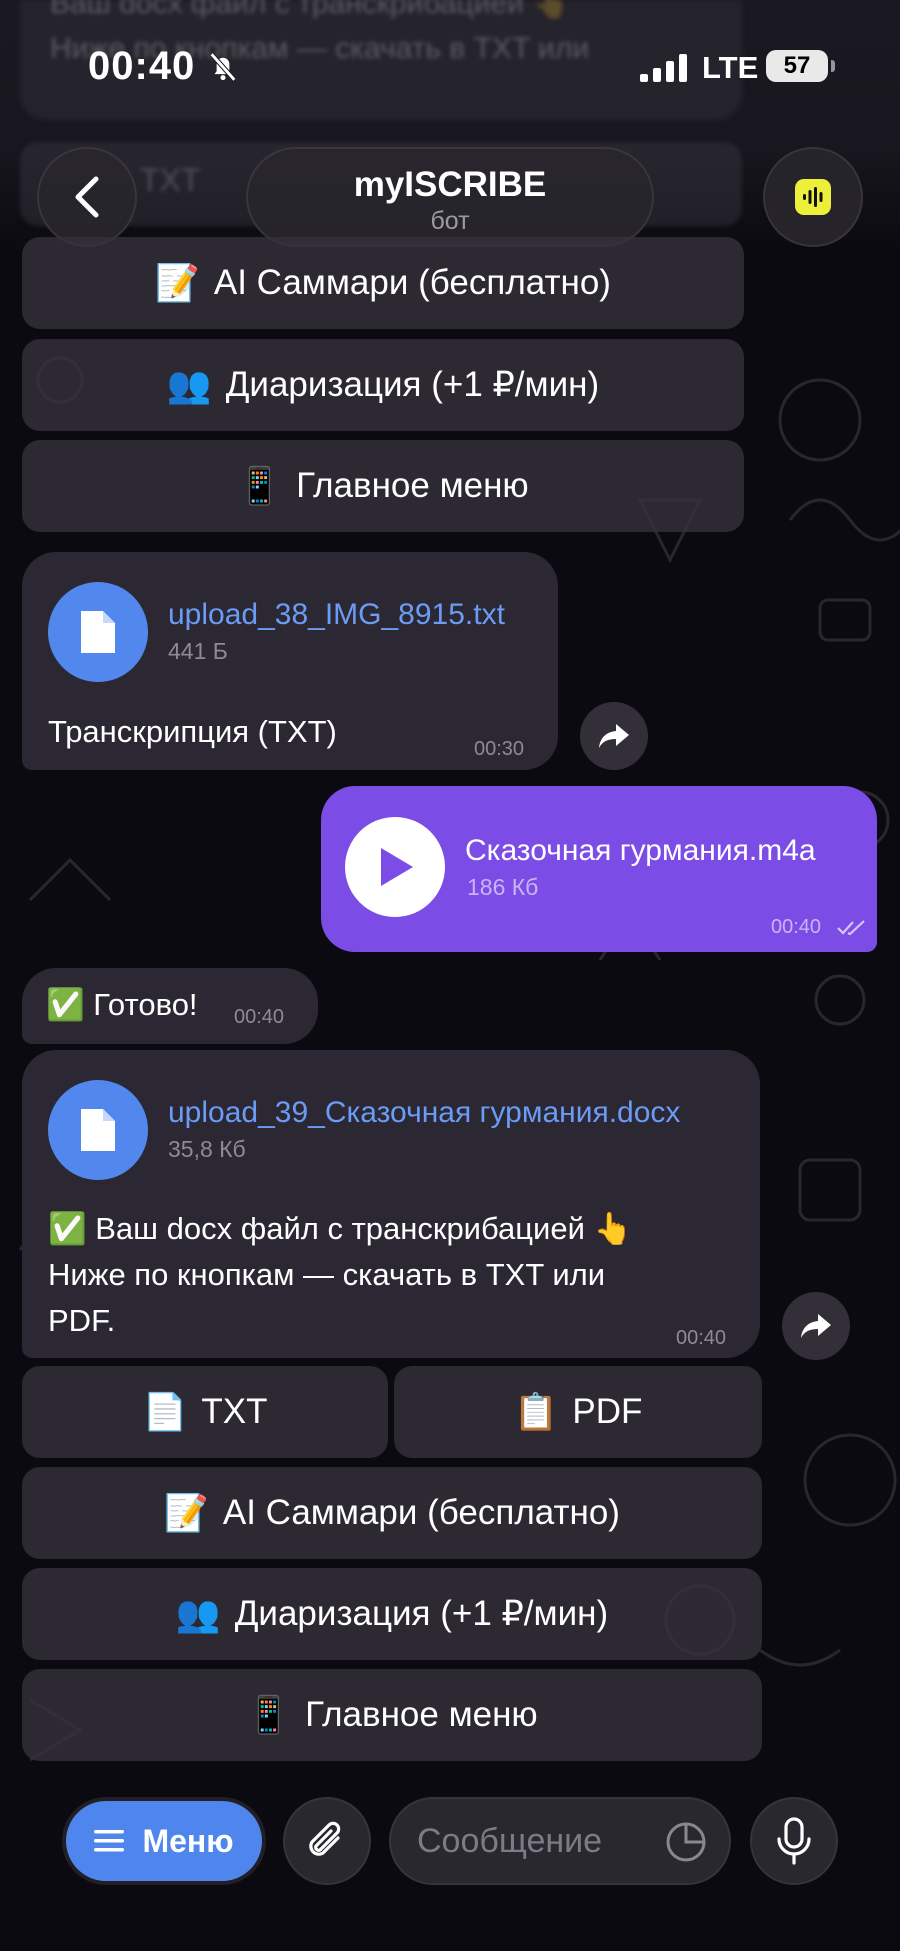 The height and width of the screenshot is (1951, 900). What do you see at coordinates (223, 67) in the screenshot?
I see `silent-bell-icon` at bounding box center [223, 67].